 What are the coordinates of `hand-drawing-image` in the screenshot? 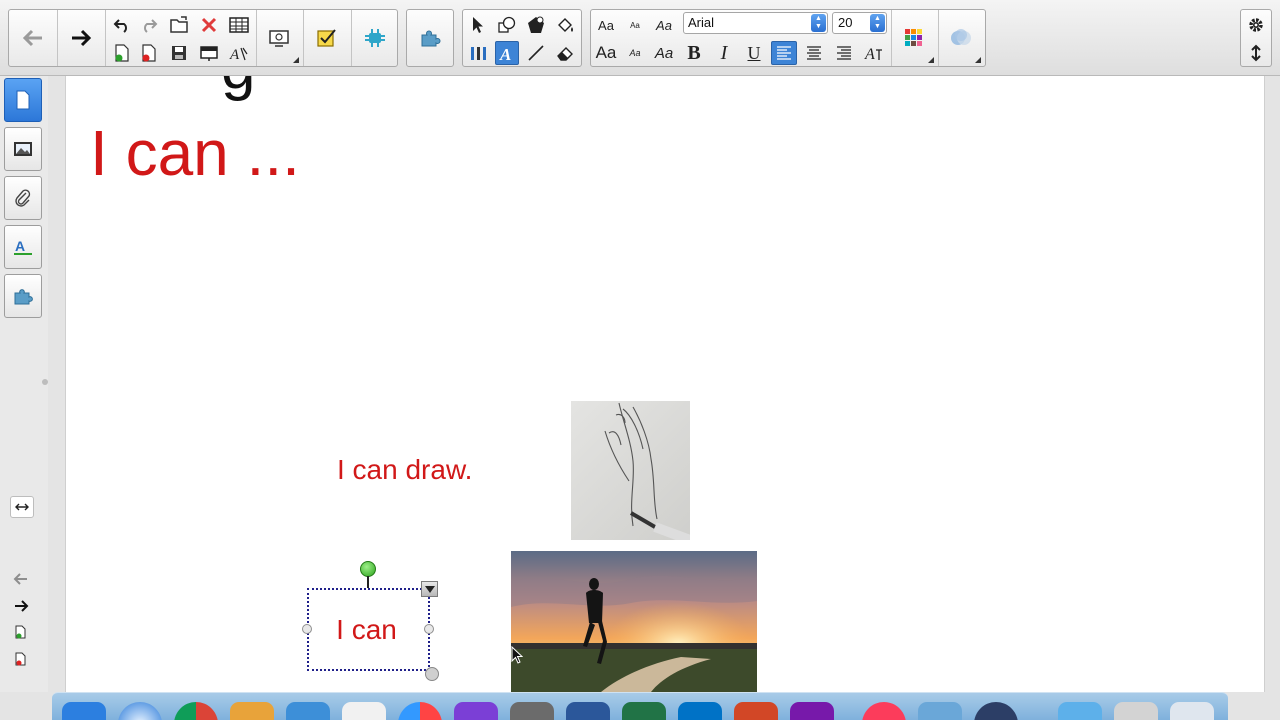 It's located at (631, 473).